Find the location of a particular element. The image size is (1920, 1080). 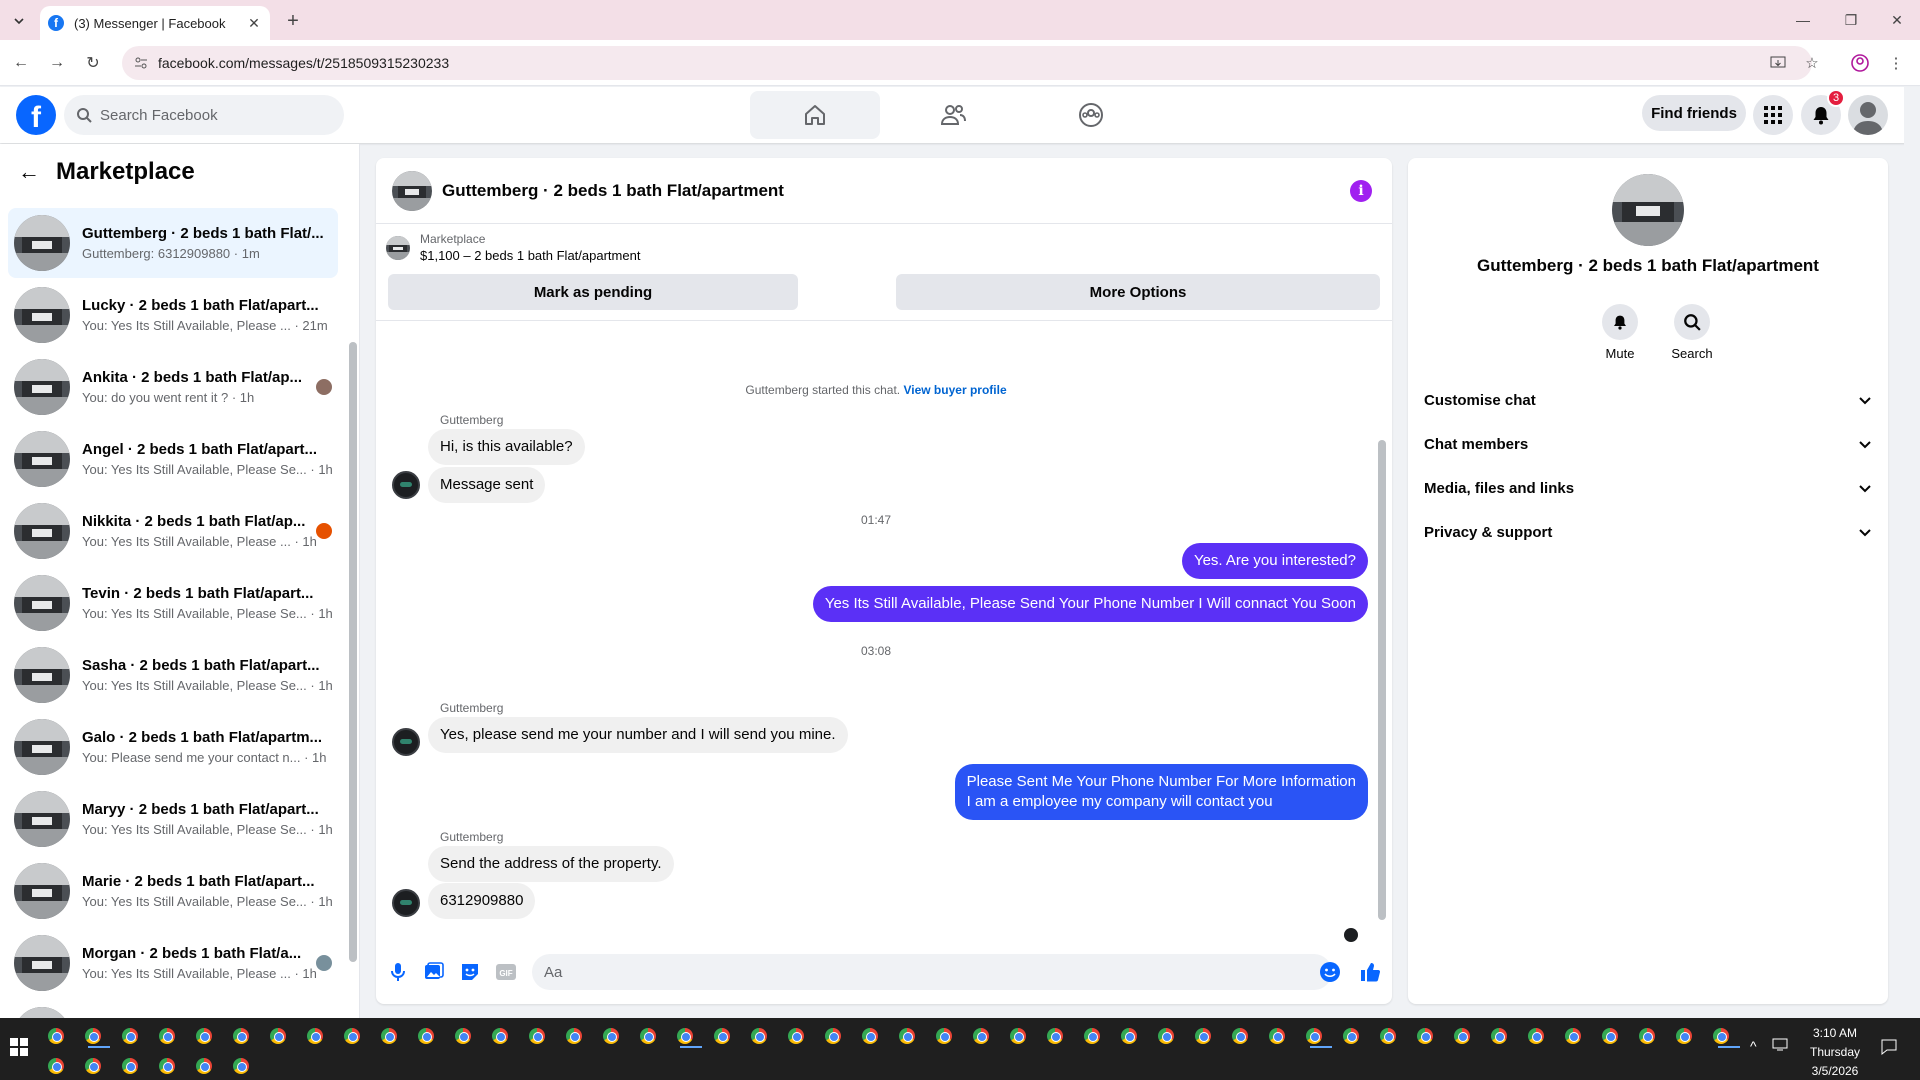

install-app-icon is located at coordinates (1778, 63).